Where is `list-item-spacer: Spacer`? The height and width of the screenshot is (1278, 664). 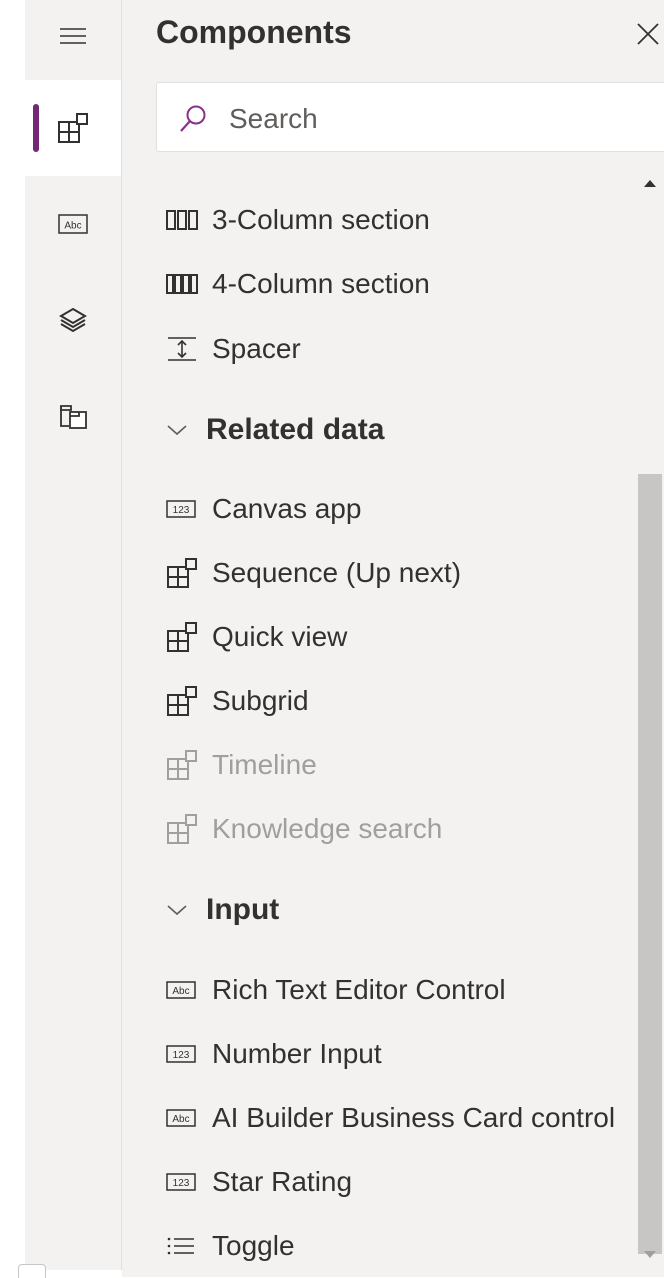
list-item-spacer: Spacer is located at coordinates (233, 349).